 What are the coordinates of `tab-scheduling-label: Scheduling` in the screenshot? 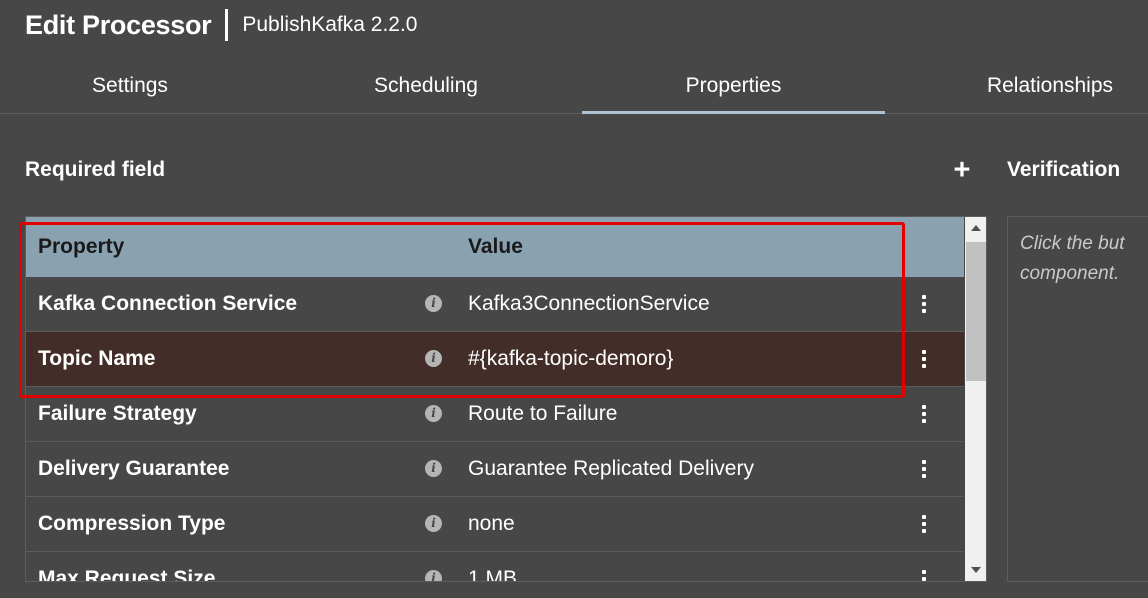 It's located at (426, 85).